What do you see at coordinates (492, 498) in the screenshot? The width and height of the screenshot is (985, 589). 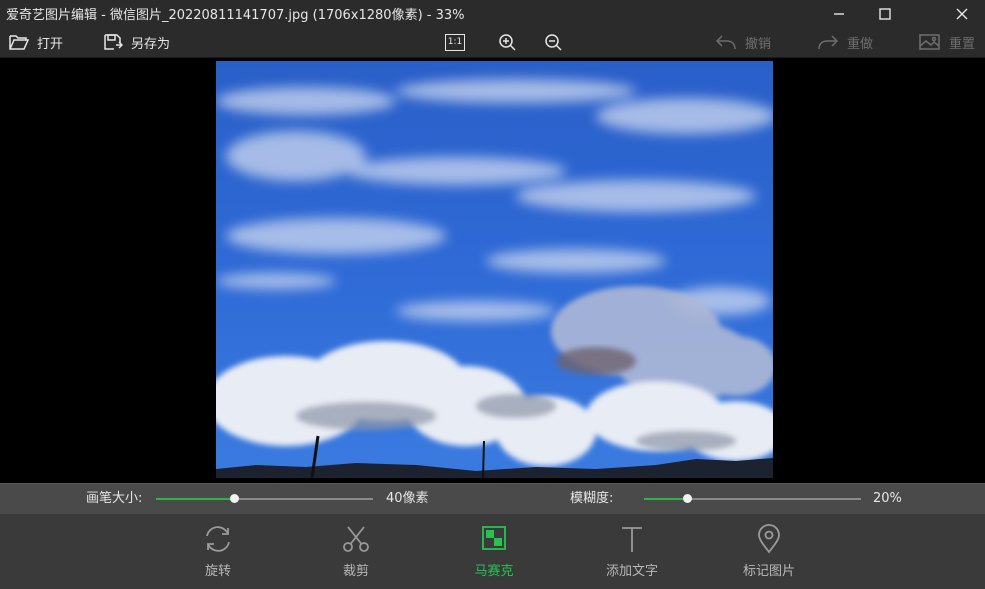 I see `mosaic-options-bar: 画笔大小: 40像素 模糊度: 20%` at bounding box center [492, 498].